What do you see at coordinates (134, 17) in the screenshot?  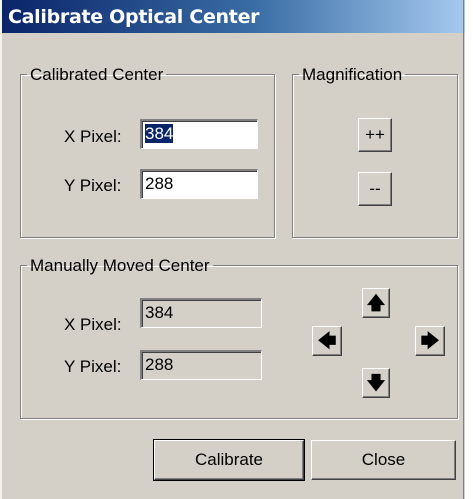 I see `window-title: Calibrate Optical Center` at bounding box center [134, 17].